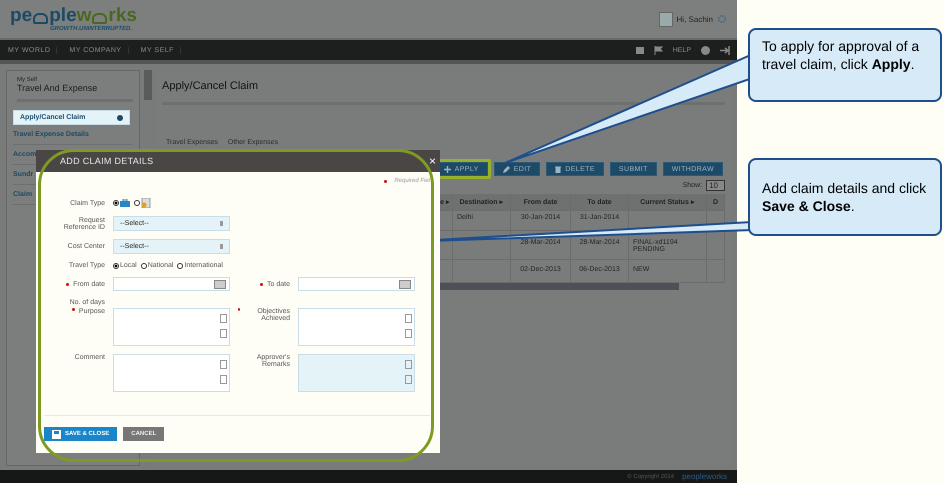 The height and width of the screenshot is (483, 944). Describe the element at coordinates (447, 169) in the screenshot. I see `plus-icon` at that location.